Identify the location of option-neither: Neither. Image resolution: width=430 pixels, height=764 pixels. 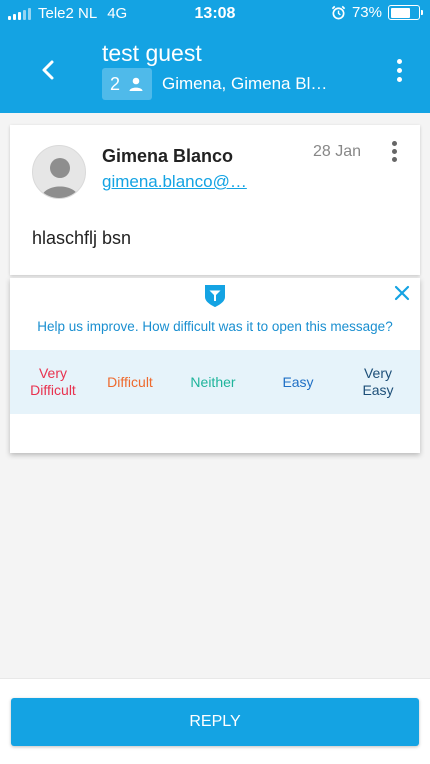
(213, 382).